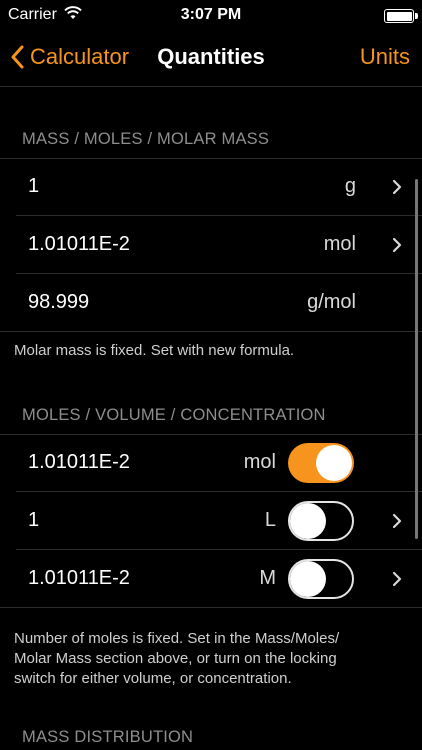 The image size is (422, 750). What do you see at coordinates (267, 578) in the screenshot?
I see `concentration-unit: M` at bounding box center [267, 578].